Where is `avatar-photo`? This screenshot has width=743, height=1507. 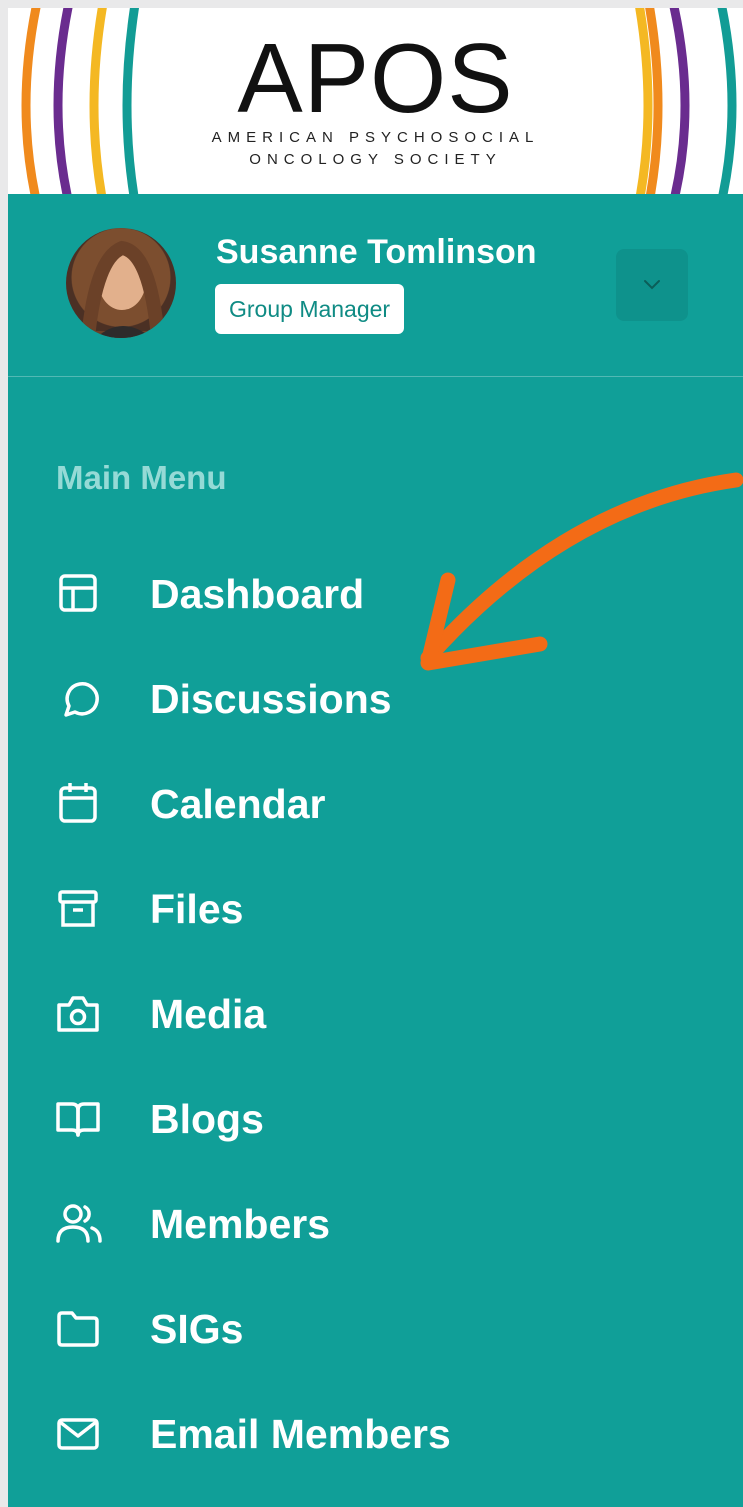 avatar-photo is located at coordinates (123, 289).